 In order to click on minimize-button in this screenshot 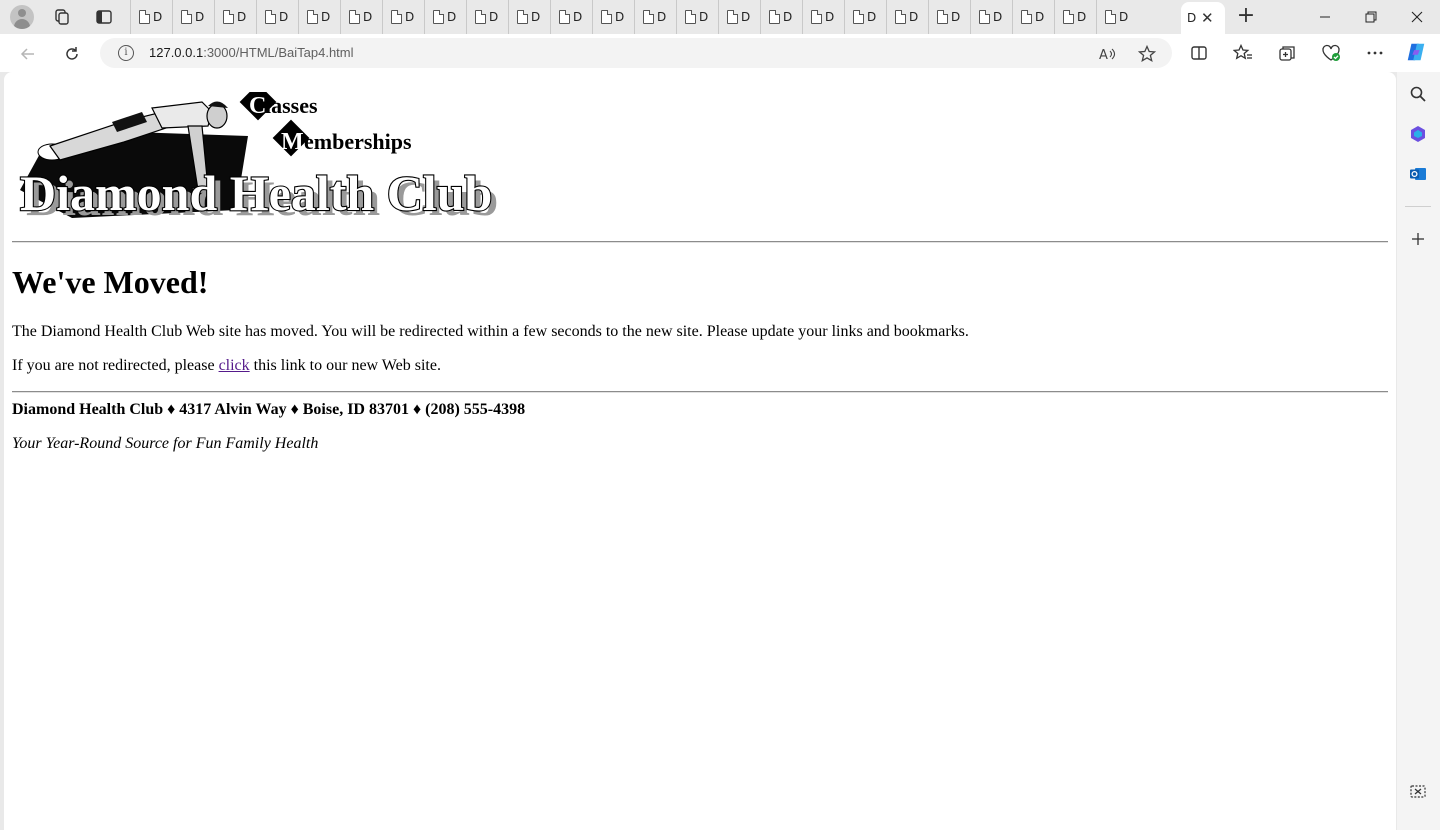, I will do `click(1325, 17)`.